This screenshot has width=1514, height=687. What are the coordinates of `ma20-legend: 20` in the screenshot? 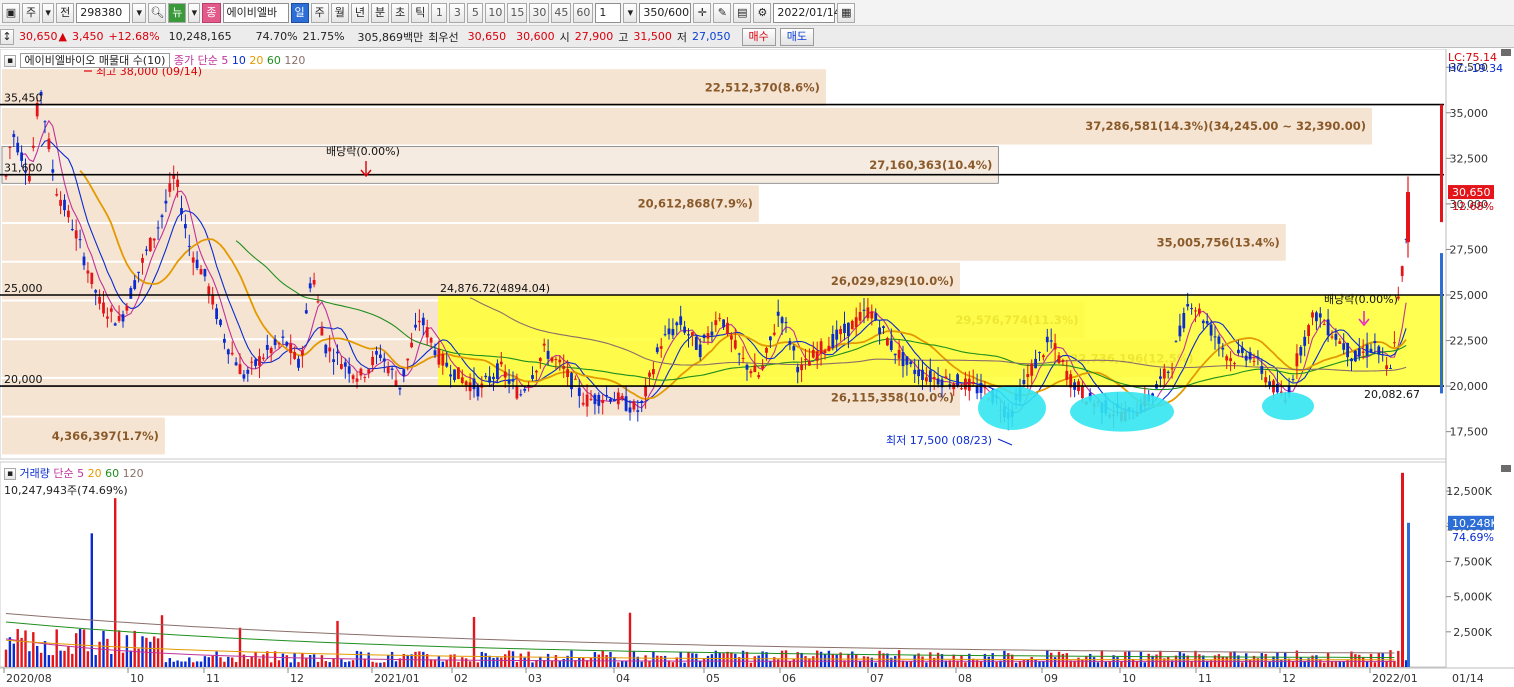 It's located at (256, 60).